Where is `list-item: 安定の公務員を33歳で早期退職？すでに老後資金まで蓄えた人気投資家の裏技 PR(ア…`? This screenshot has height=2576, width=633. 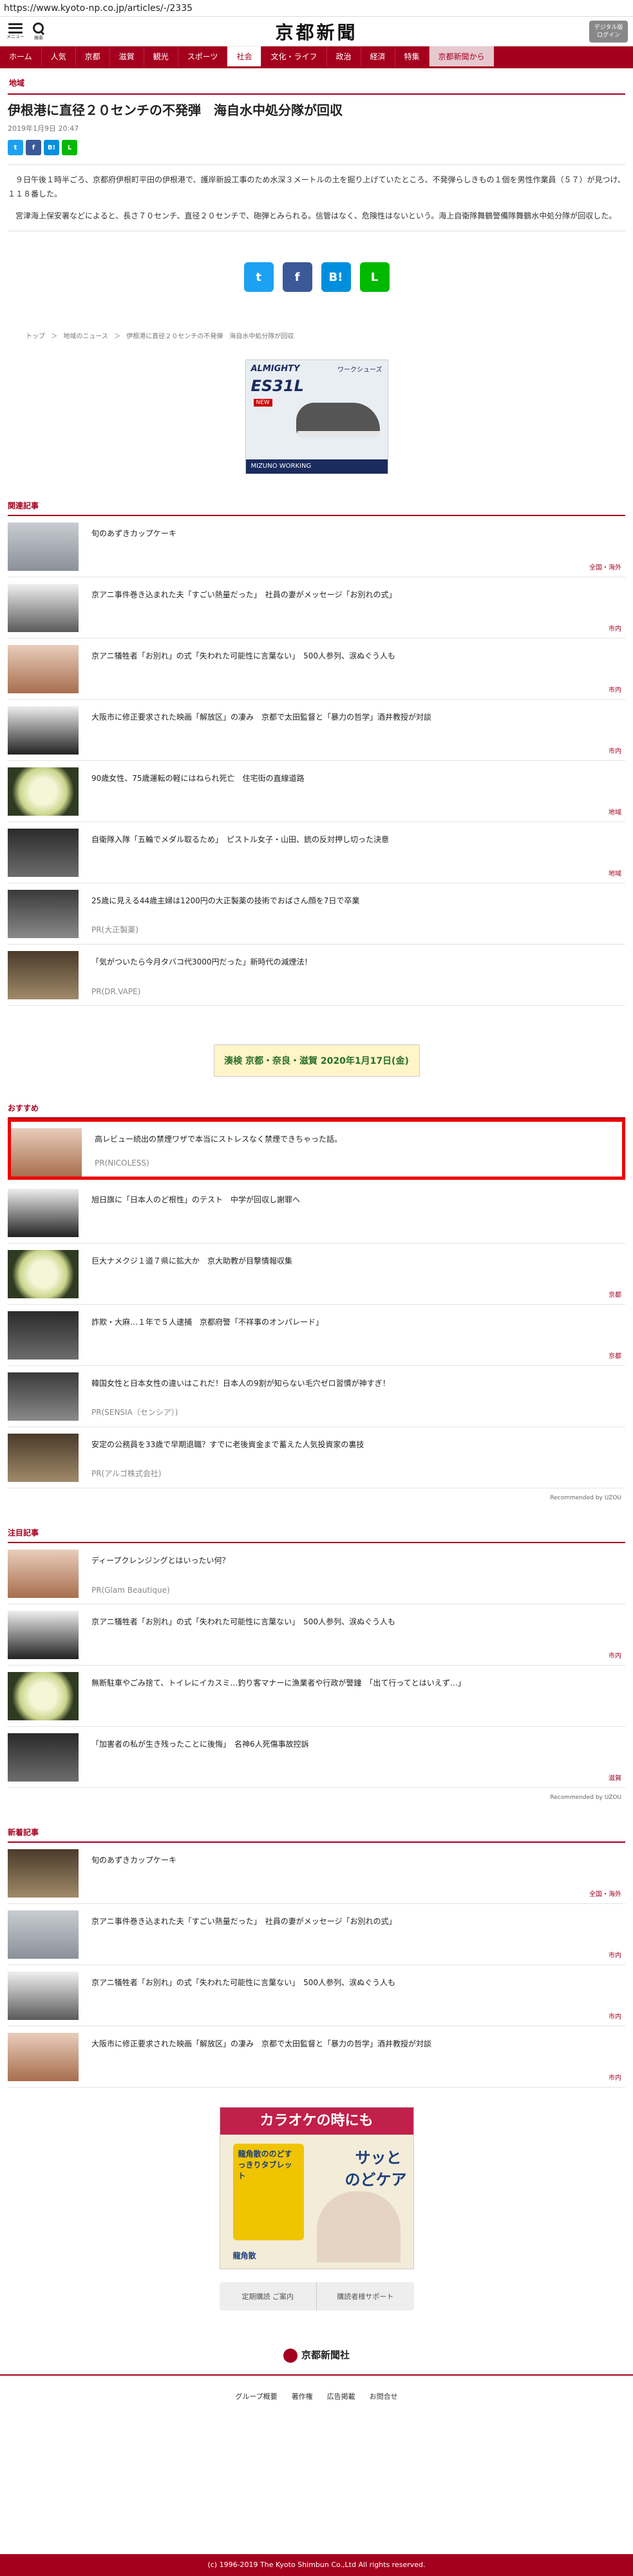
list-item: 安定の公務員を33歳で早期退職？すでに老後資金まで蓄えた人気投資家の裏技 PR(ア… is located at coordinates (316, 1457).